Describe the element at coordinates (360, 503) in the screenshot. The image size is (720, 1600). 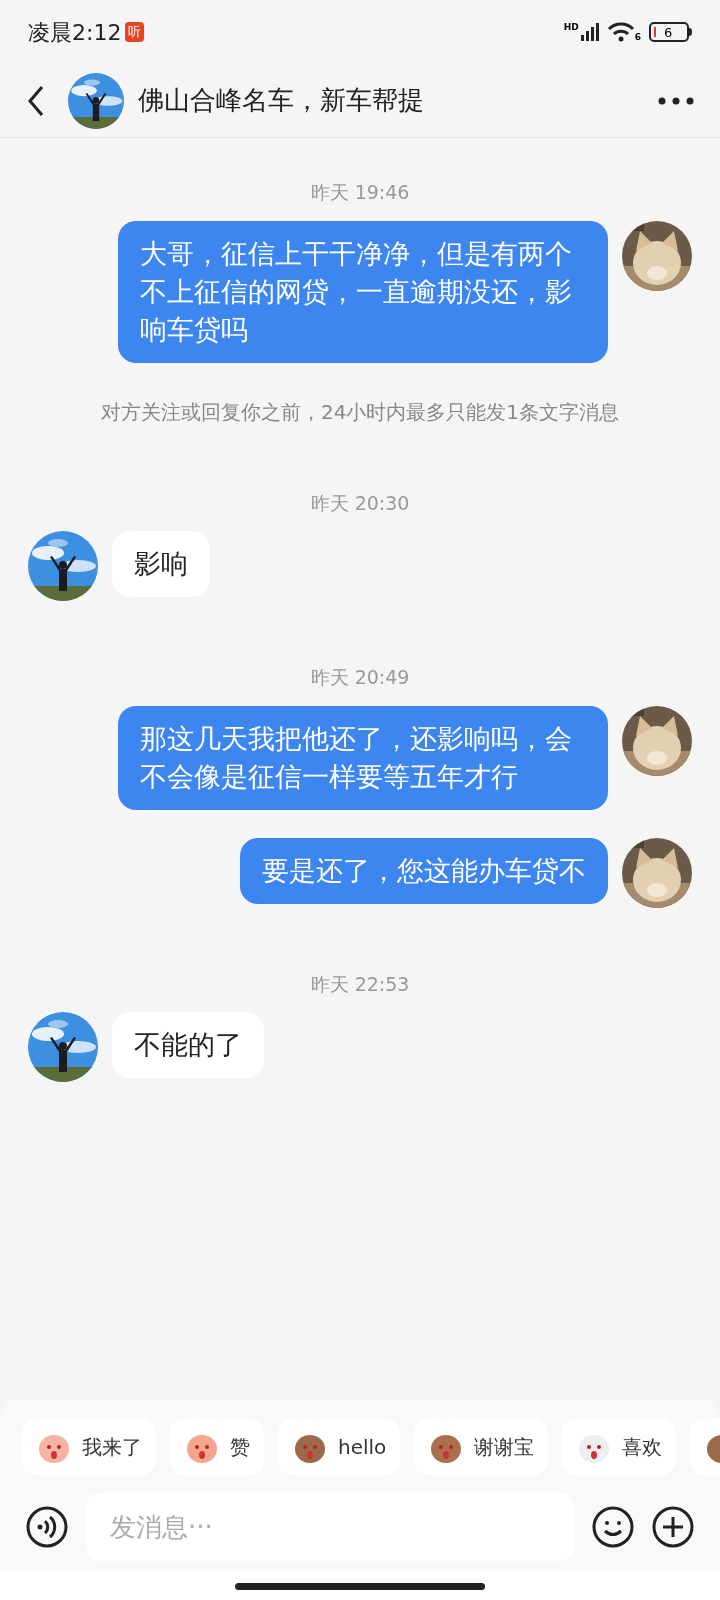
I see `timestamp: 昨天 20:30` at that location.